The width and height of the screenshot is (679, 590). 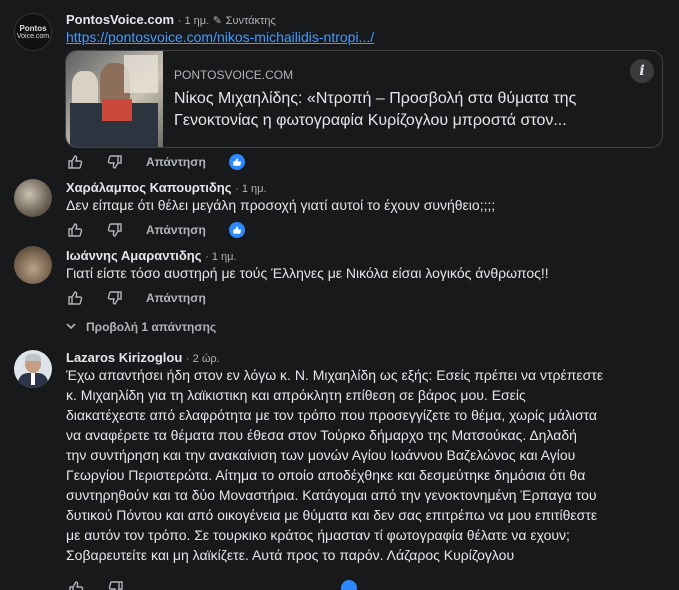 I want to click on post-author-line: PontosVoice.com · 1 ημ. ✎ Συντάκτης, so click(x=171, y=19).